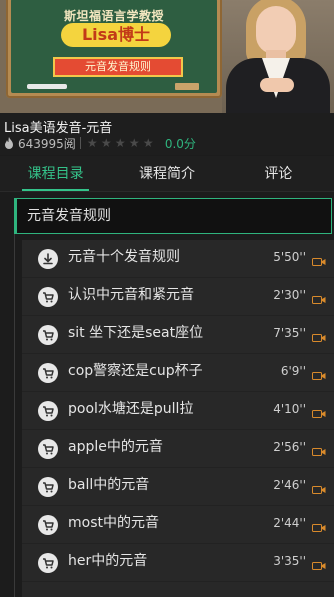 Image resolution: width=334 pixels, height=597 pixels. Describe the element at coordinates (278, 56) in the screenshot. I see `presenter-photo` at that location.